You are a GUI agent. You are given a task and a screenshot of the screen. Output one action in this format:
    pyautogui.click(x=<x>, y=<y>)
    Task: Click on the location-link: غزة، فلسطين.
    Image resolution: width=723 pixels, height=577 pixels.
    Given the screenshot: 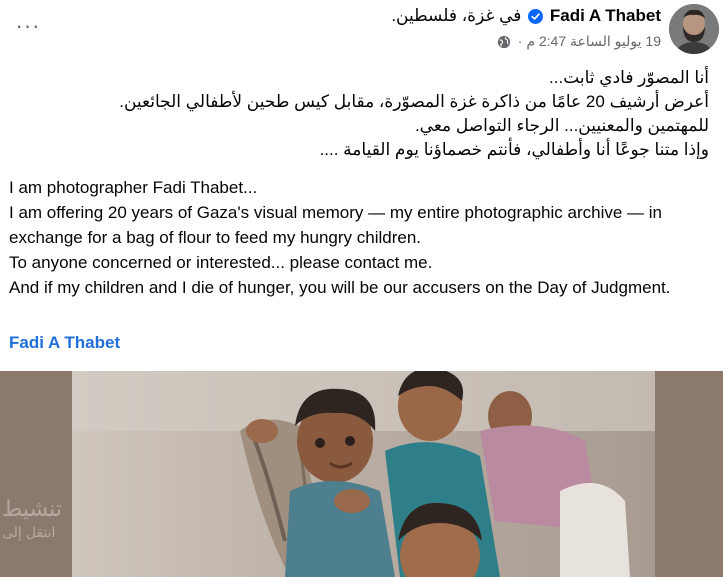 What is the action you would take?
    pyautogui.click(x=442, y=15)
    